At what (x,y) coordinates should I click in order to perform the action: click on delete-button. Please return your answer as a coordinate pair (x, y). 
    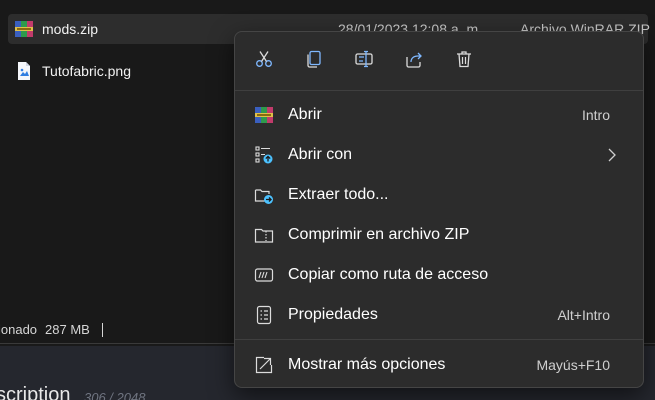
    Looking at the image, I should click on (464, 61).